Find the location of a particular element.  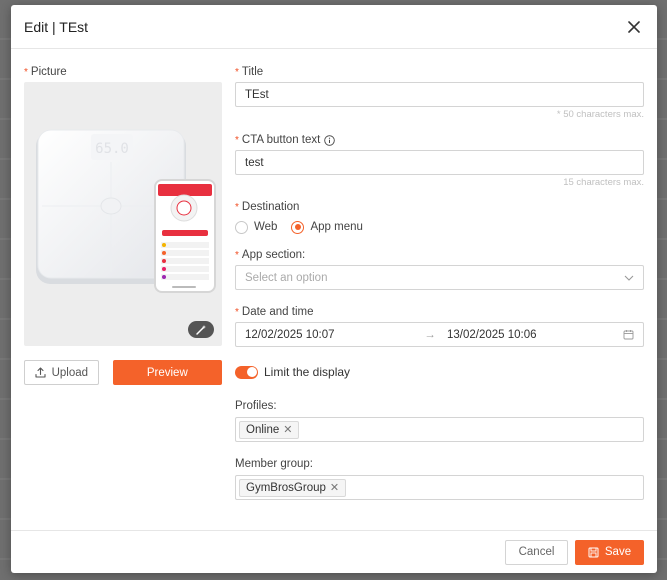

title-label: * Title is located at coordinates (249, 72).